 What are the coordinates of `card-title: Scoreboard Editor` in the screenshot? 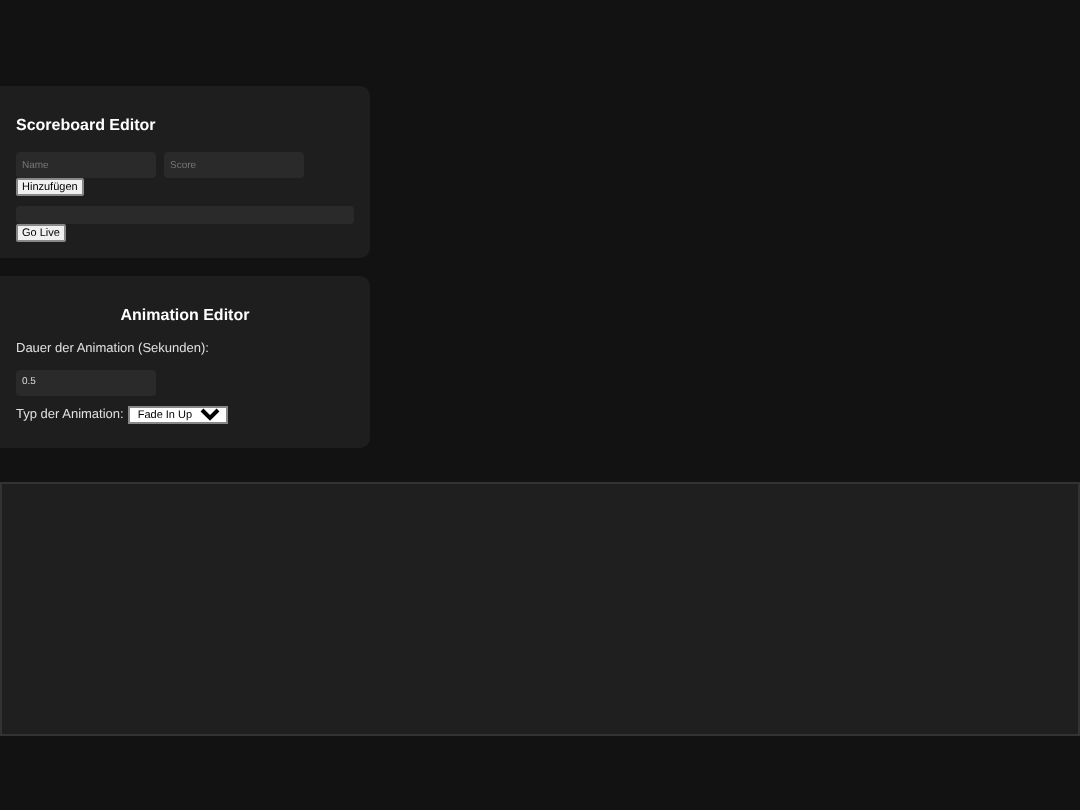 It's located at (87, 125).